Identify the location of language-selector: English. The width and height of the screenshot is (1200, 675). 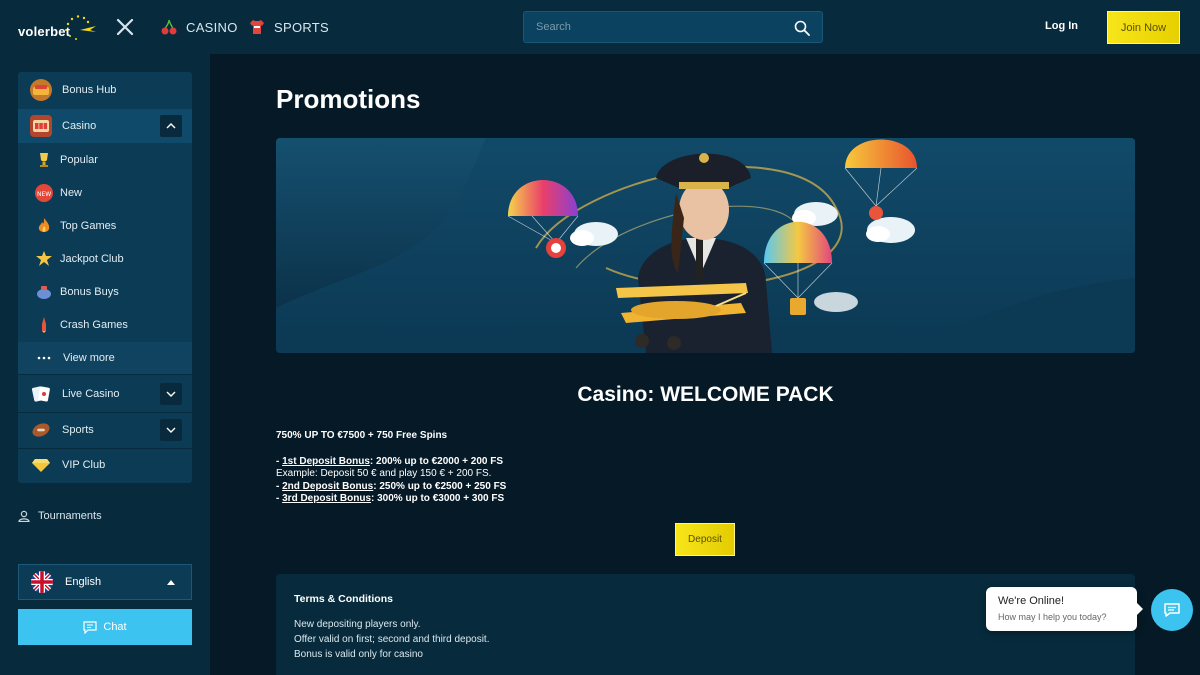
(105, 582).